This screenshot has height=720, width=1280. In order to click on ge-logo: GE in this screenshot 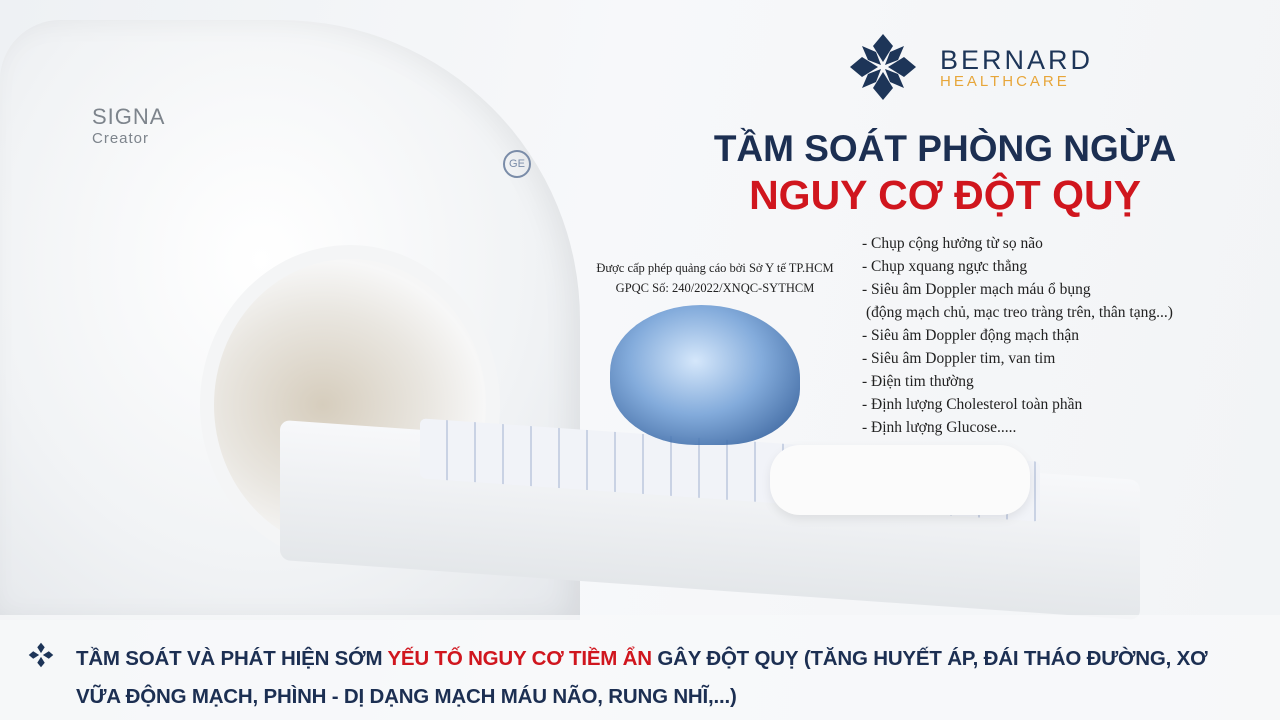, I will do `click(517, 164)`.